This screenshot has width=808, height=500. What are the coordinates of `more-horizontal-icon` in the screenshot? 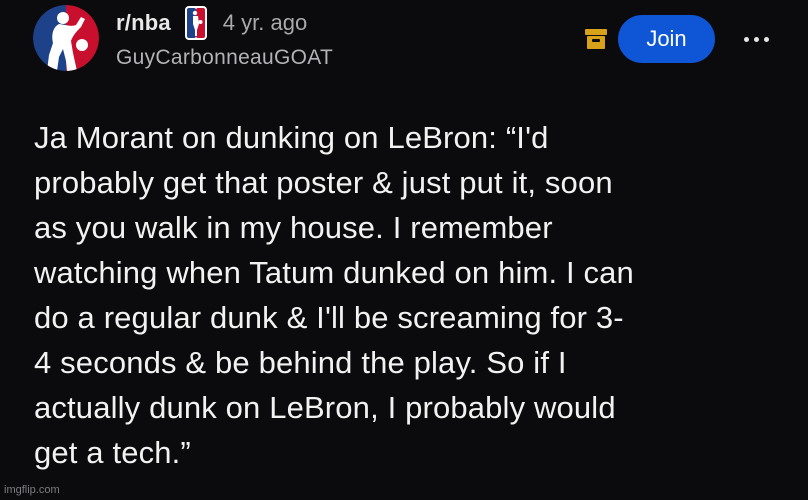 It's located at (746, 39).